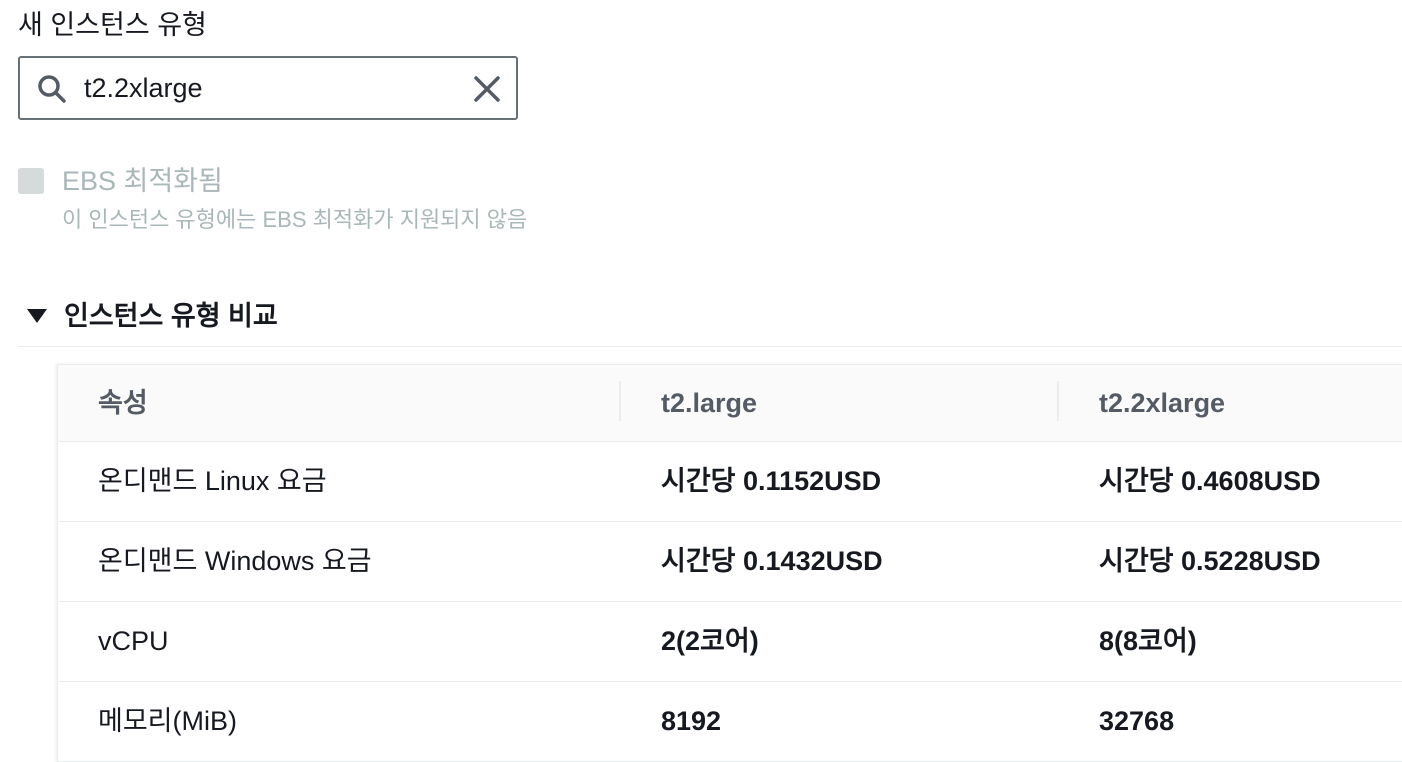 The image size is (1402, 762). Describe the element at coordinates (37, 316) in the screenshot. I see `caret-down-icon` at that location.